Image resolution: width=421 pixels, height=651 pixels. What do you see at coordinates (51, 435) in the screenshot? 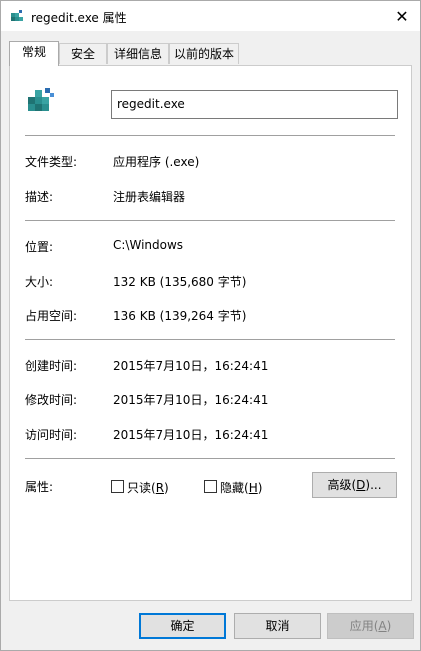
I see `accessed-label: 访问时间:` at bounding box center [51, 435].